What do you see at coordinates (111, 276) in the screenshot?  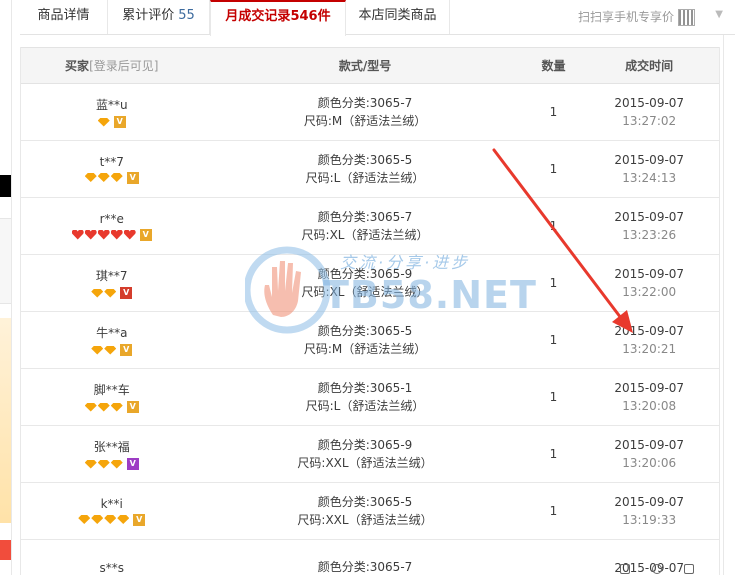 I see `buyer-name: 琪**7` at bounding box center [111, 276].